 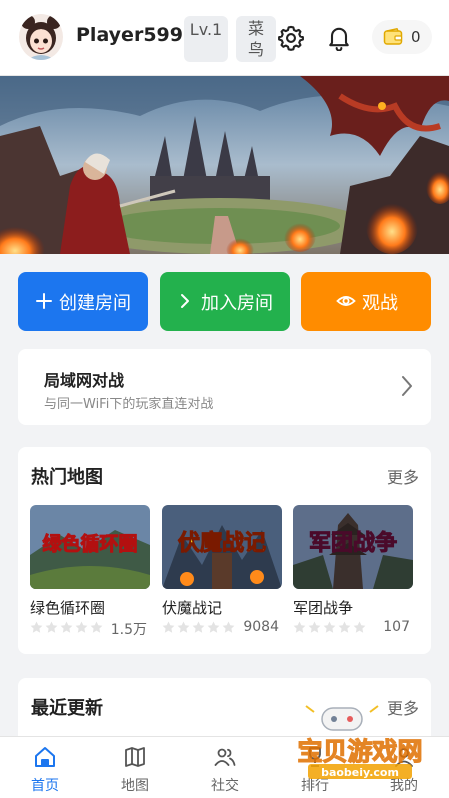 What do you see at coordinates (403, 476) in the screenshot?
I see `hot-maps-more-link: 更多` at bounding box center [403, 476].